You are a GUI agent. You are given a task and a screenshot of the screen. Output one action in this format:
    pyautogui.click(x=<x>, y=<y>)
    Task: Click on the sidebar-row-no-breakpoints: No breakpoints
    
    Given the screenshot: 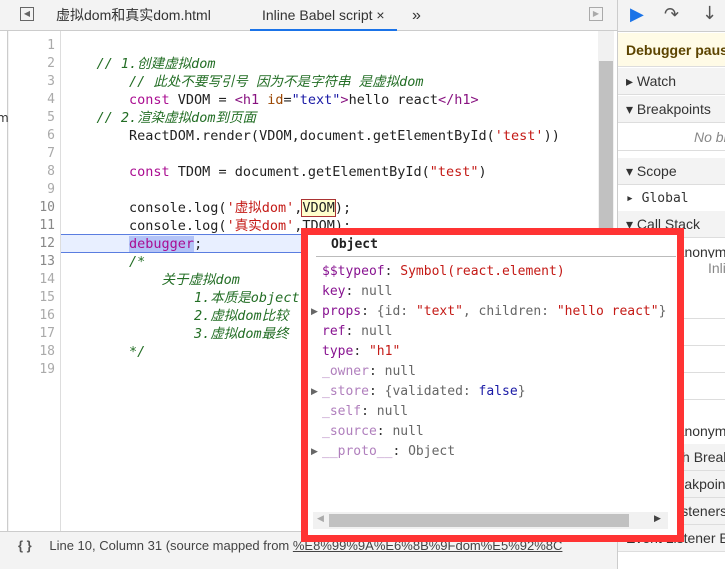 What is the action you would take?
    pyautogui.click(x=671, y=137)
    